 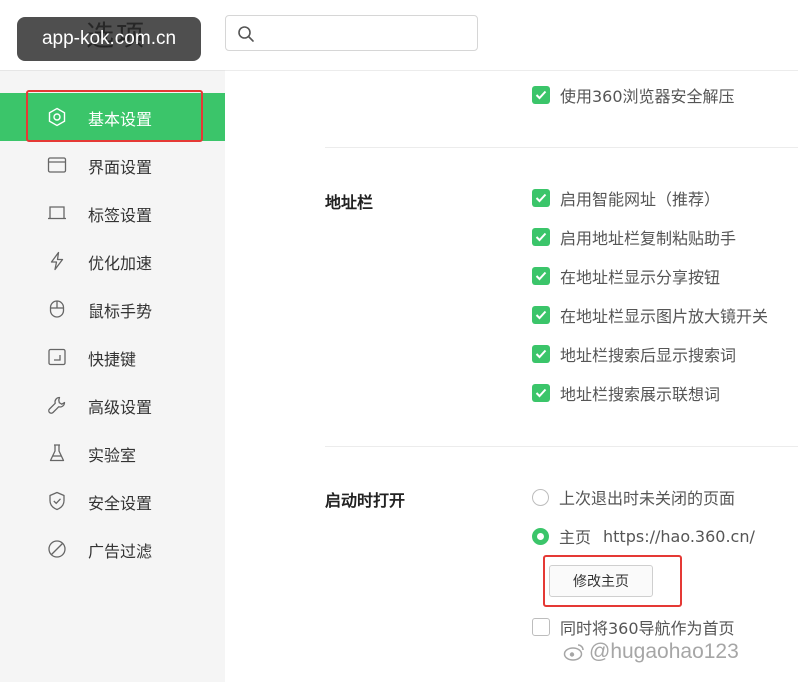 I want to click on option-label: 启用智能网址（推荐）, so click(x=640, y=199).